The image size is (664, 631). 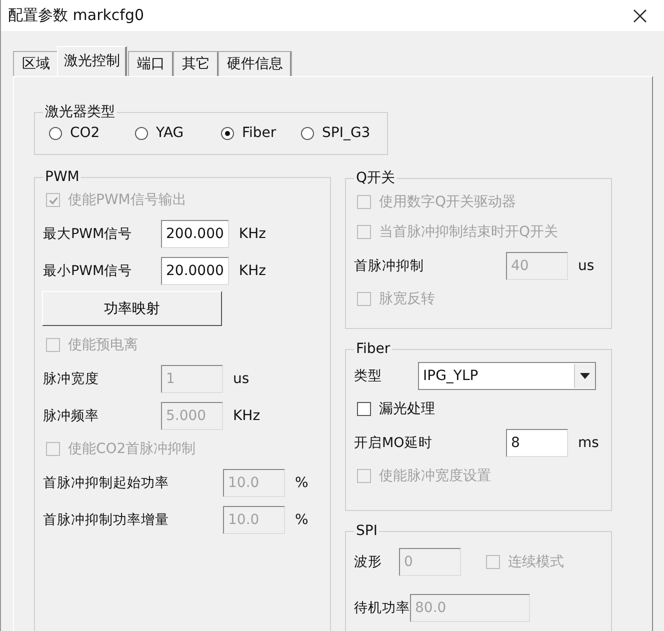 What do you see at coordinates (407, 409) in the screenshot?
I see `checkbox-label: 漏光处理` at bounding box center [407, 409].